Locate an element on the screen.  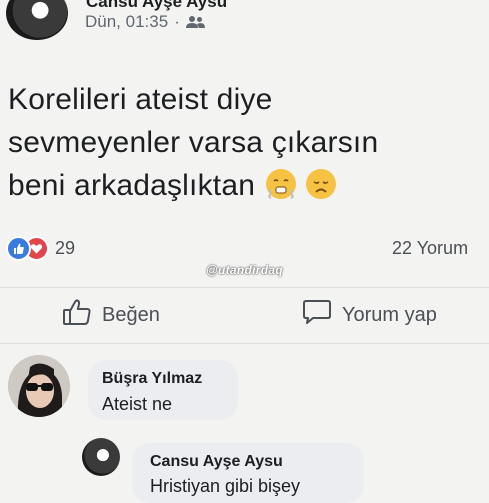
comment-author: Büşra Yılmaz is located at coordinates (152, 379).